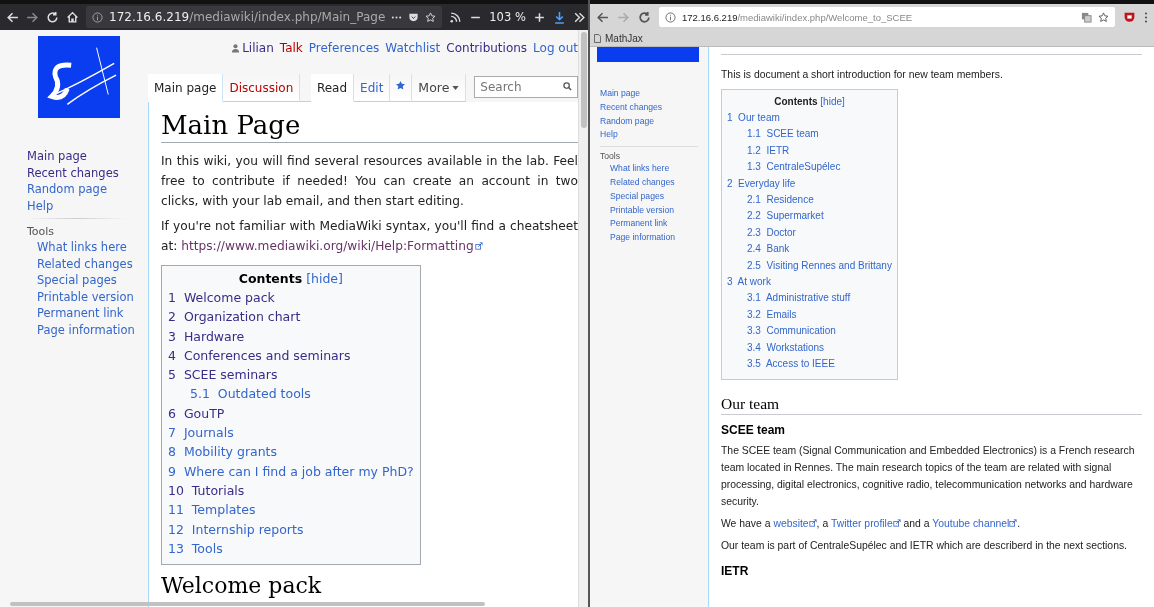  I want to click on back-icon, so click(602, 17).